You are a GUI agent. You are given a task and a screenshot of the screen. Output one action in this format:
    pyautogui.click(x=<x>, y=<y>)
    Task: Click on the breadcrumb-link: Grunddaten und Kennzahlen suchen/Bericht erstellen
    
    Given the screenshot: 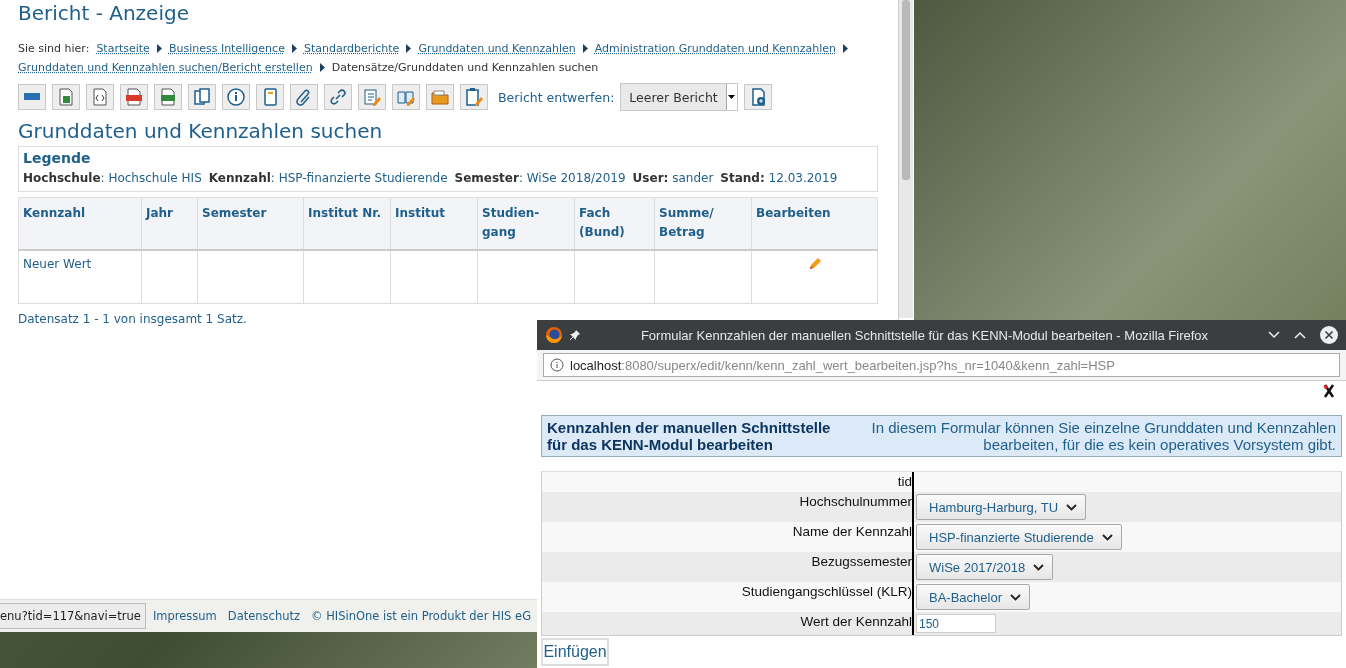 What is the action you would take?
    pyautogui.click(x=165, y=67)
    